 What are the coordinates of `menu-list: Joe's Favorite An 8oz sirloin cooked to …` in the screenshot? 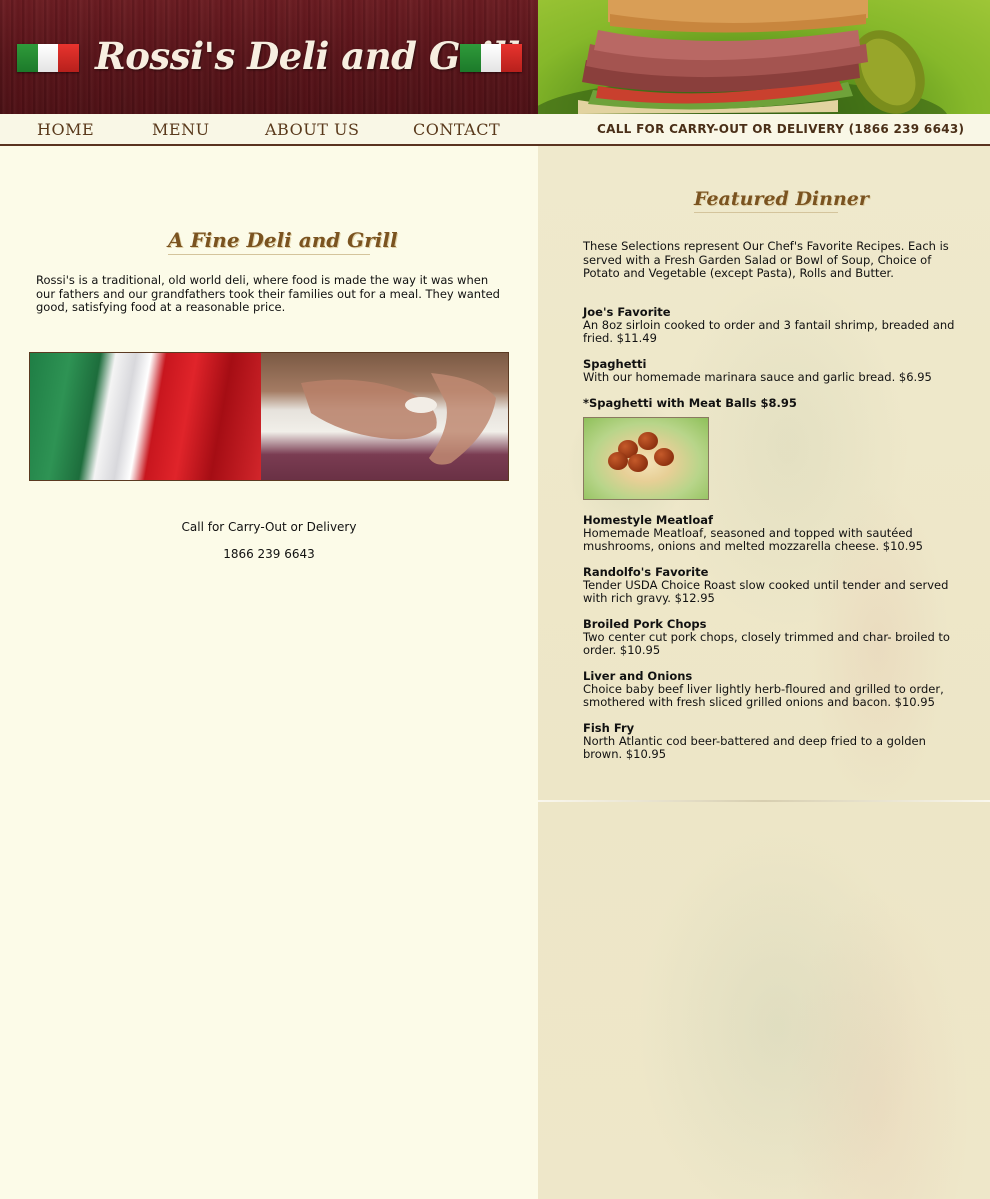 It's located at (773, 540).